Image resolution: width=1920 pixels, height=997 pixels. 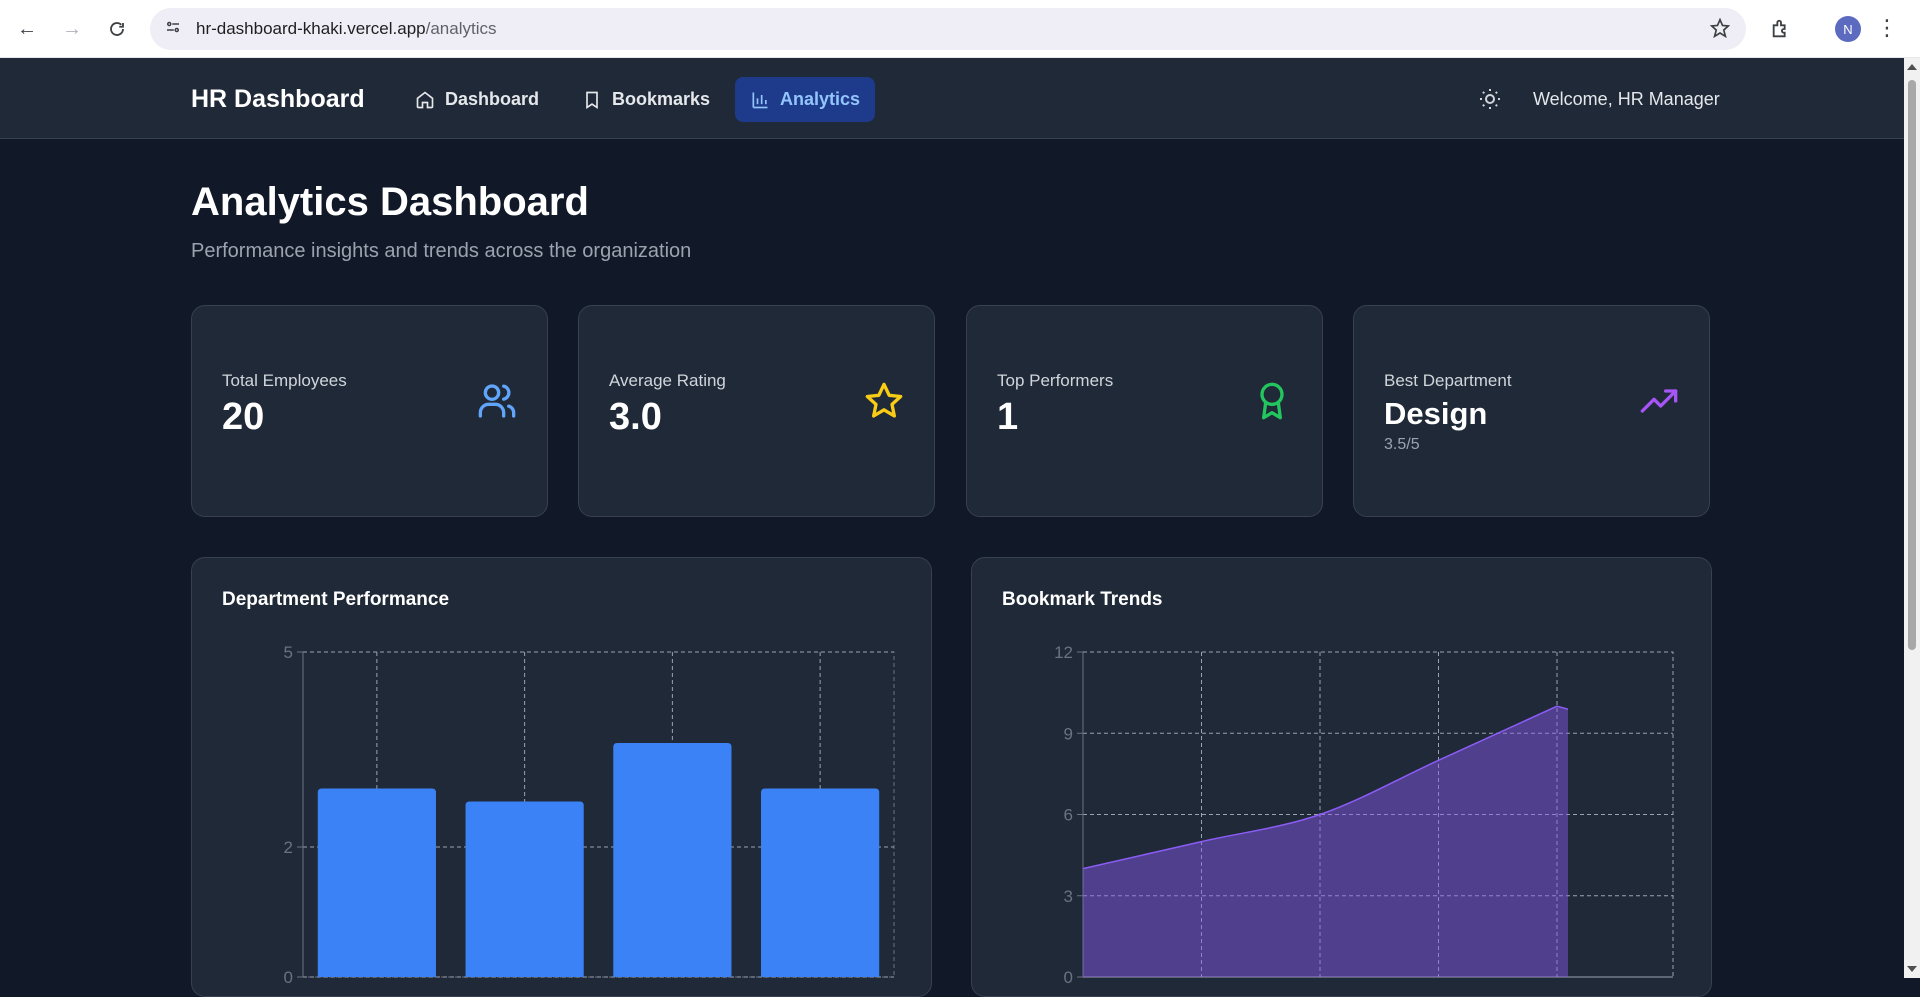 What do you see at coordinates (1144, 411) in the screenshot?
I see `stat-card-top-performers: Top Performers 1` at bounding box center [1144, 411].